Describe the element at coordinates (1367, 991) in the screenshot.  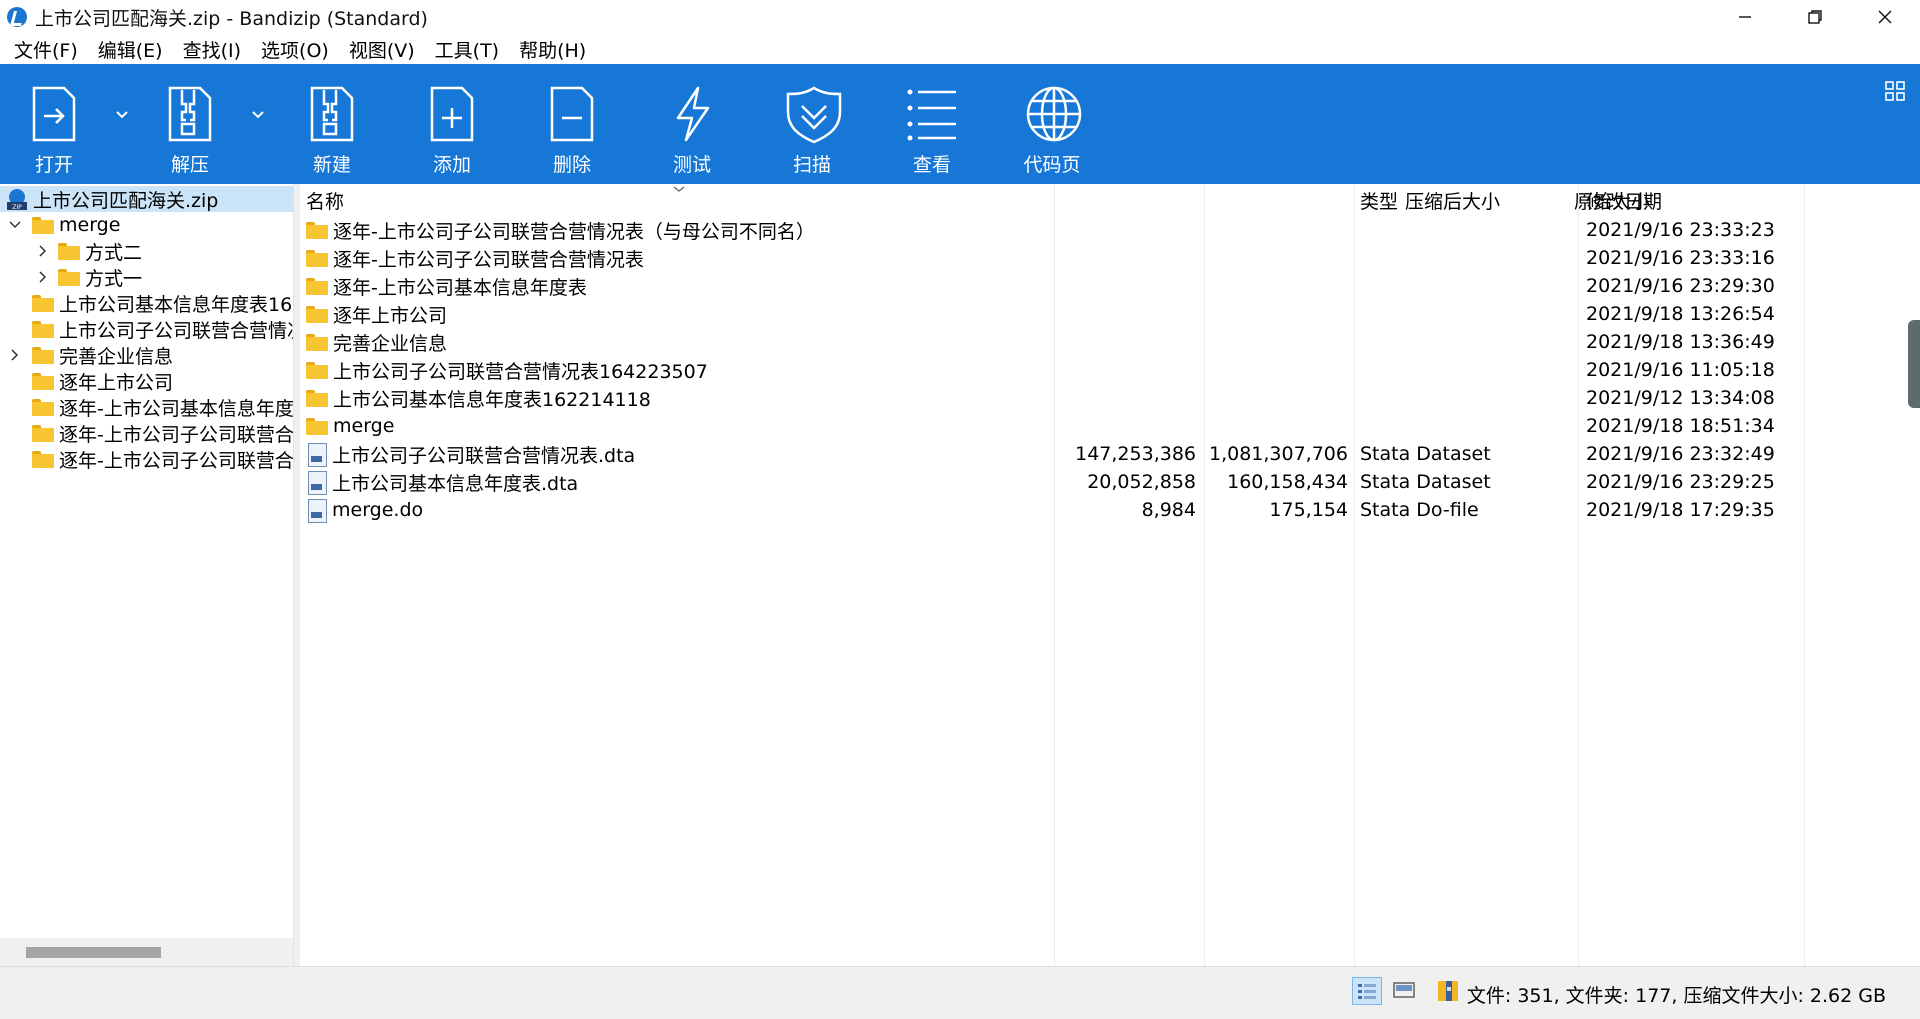
I see `details-view-button` at that location.